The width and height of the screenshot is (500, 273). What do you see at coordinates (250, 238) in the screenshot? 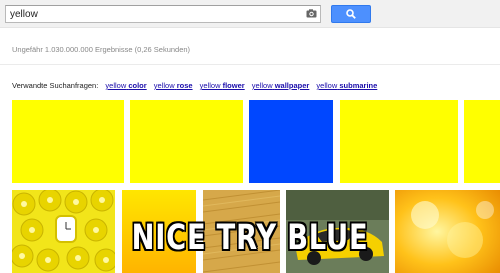
I see `meme-caption: NICE TRY BLUE` at bounding box center [250, 238].